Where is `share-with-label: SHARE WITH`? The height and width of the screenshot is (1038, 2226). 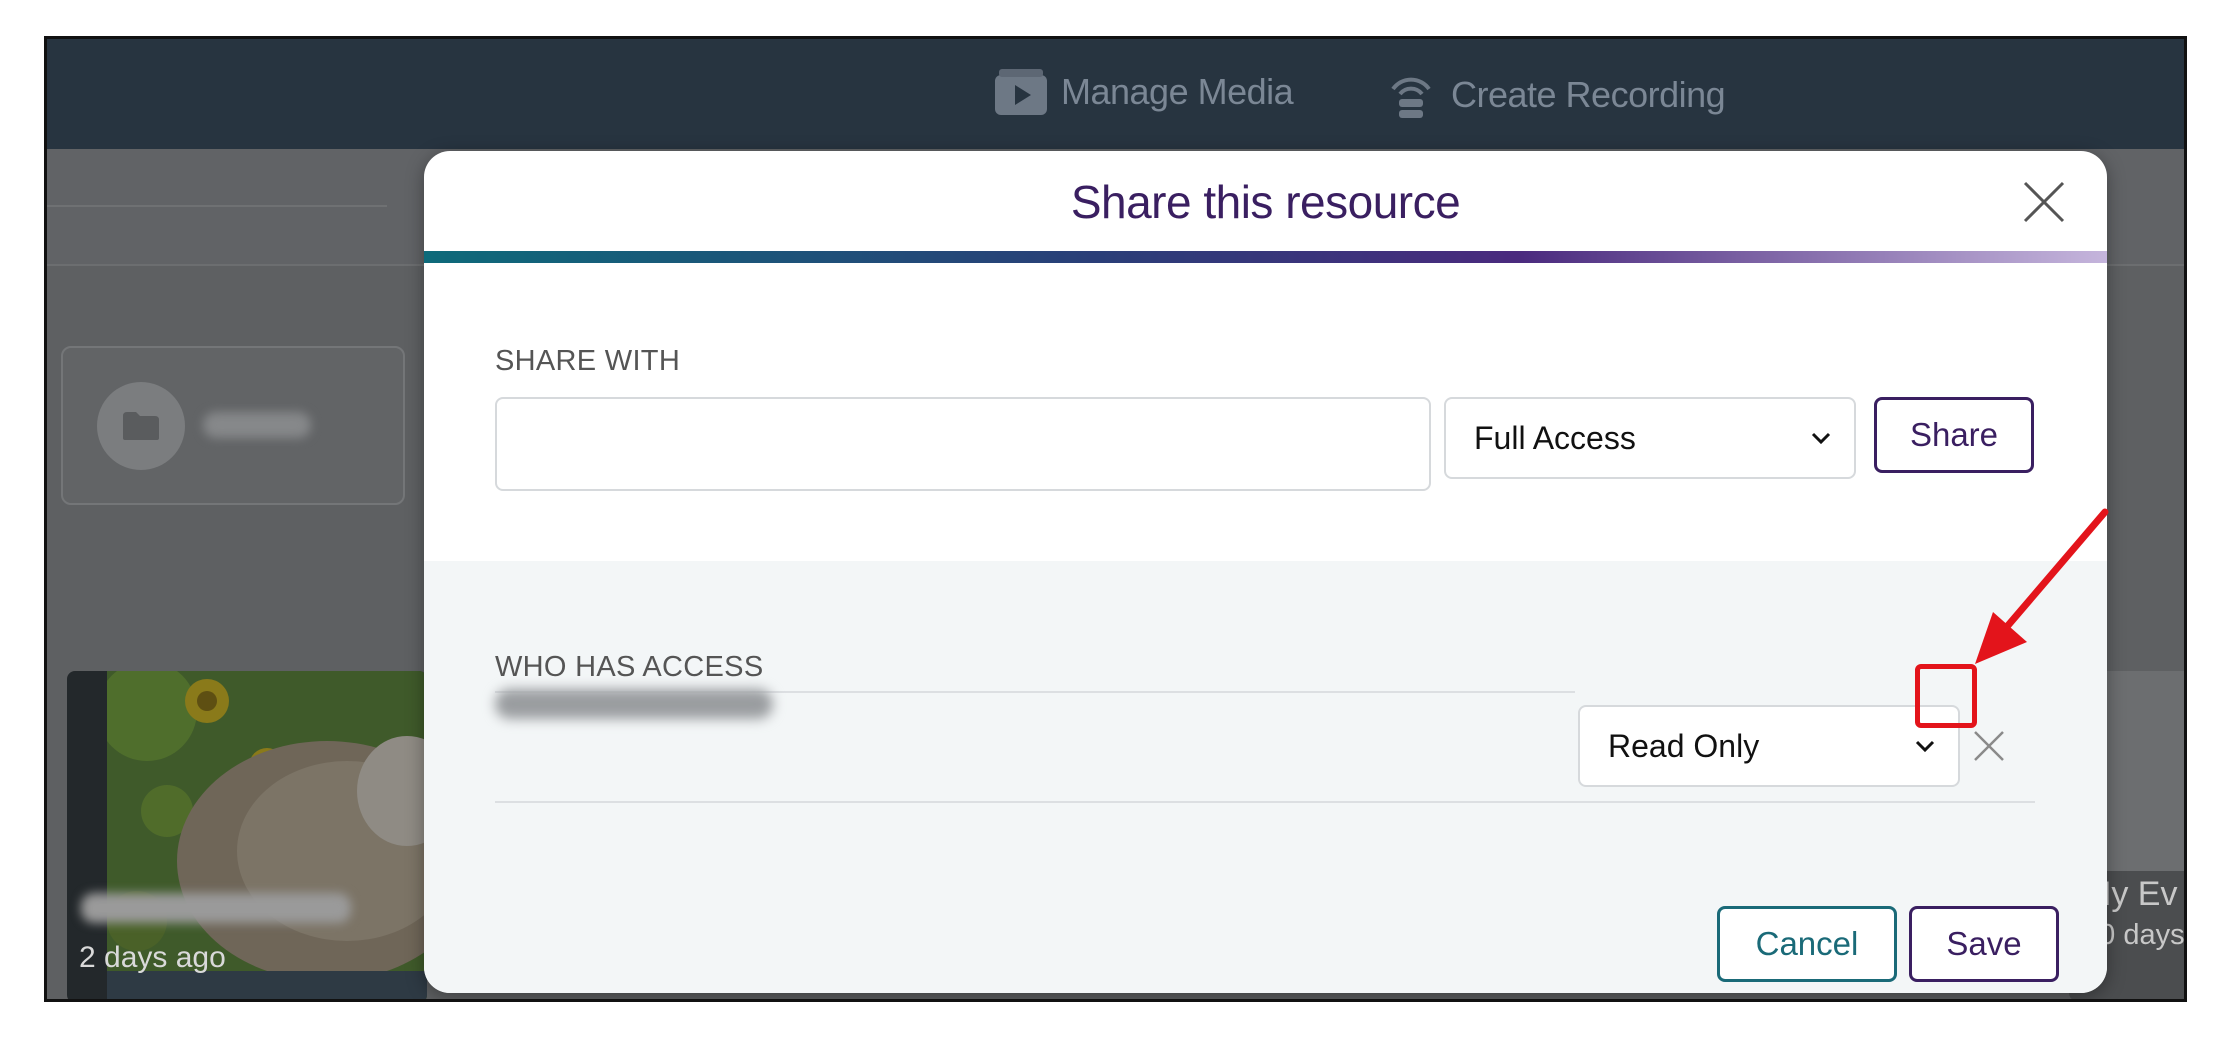 share-with-label: SHARE WITH is located at coordinates (588, 361).